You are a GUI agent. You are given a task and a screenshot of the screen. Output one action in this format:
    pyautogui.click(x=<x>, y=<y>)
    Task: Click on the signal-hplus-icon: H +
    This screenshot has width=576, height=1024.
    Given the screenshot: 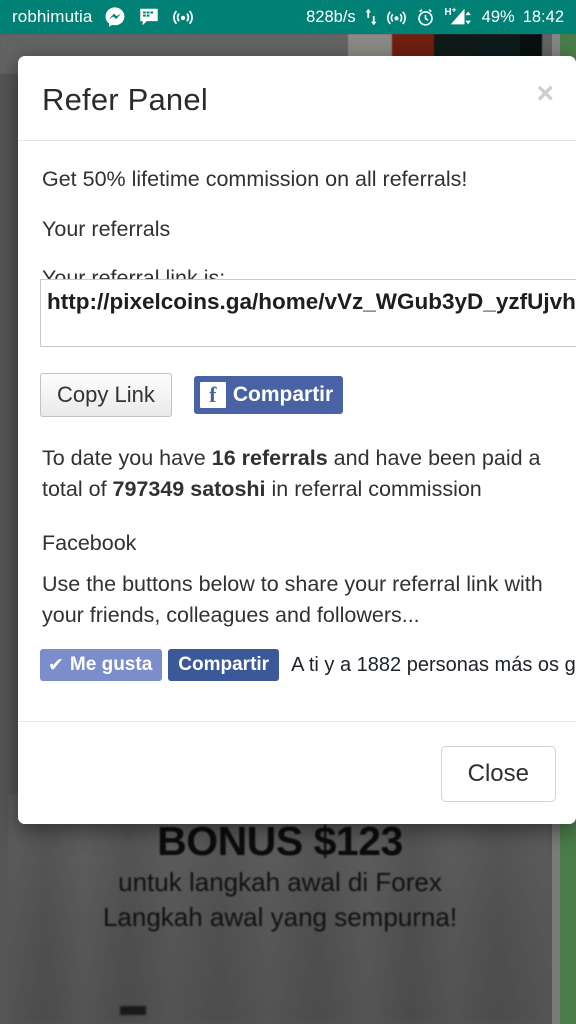 What is the action you would take?
    pyautogui.click(x=459, y=17)
    